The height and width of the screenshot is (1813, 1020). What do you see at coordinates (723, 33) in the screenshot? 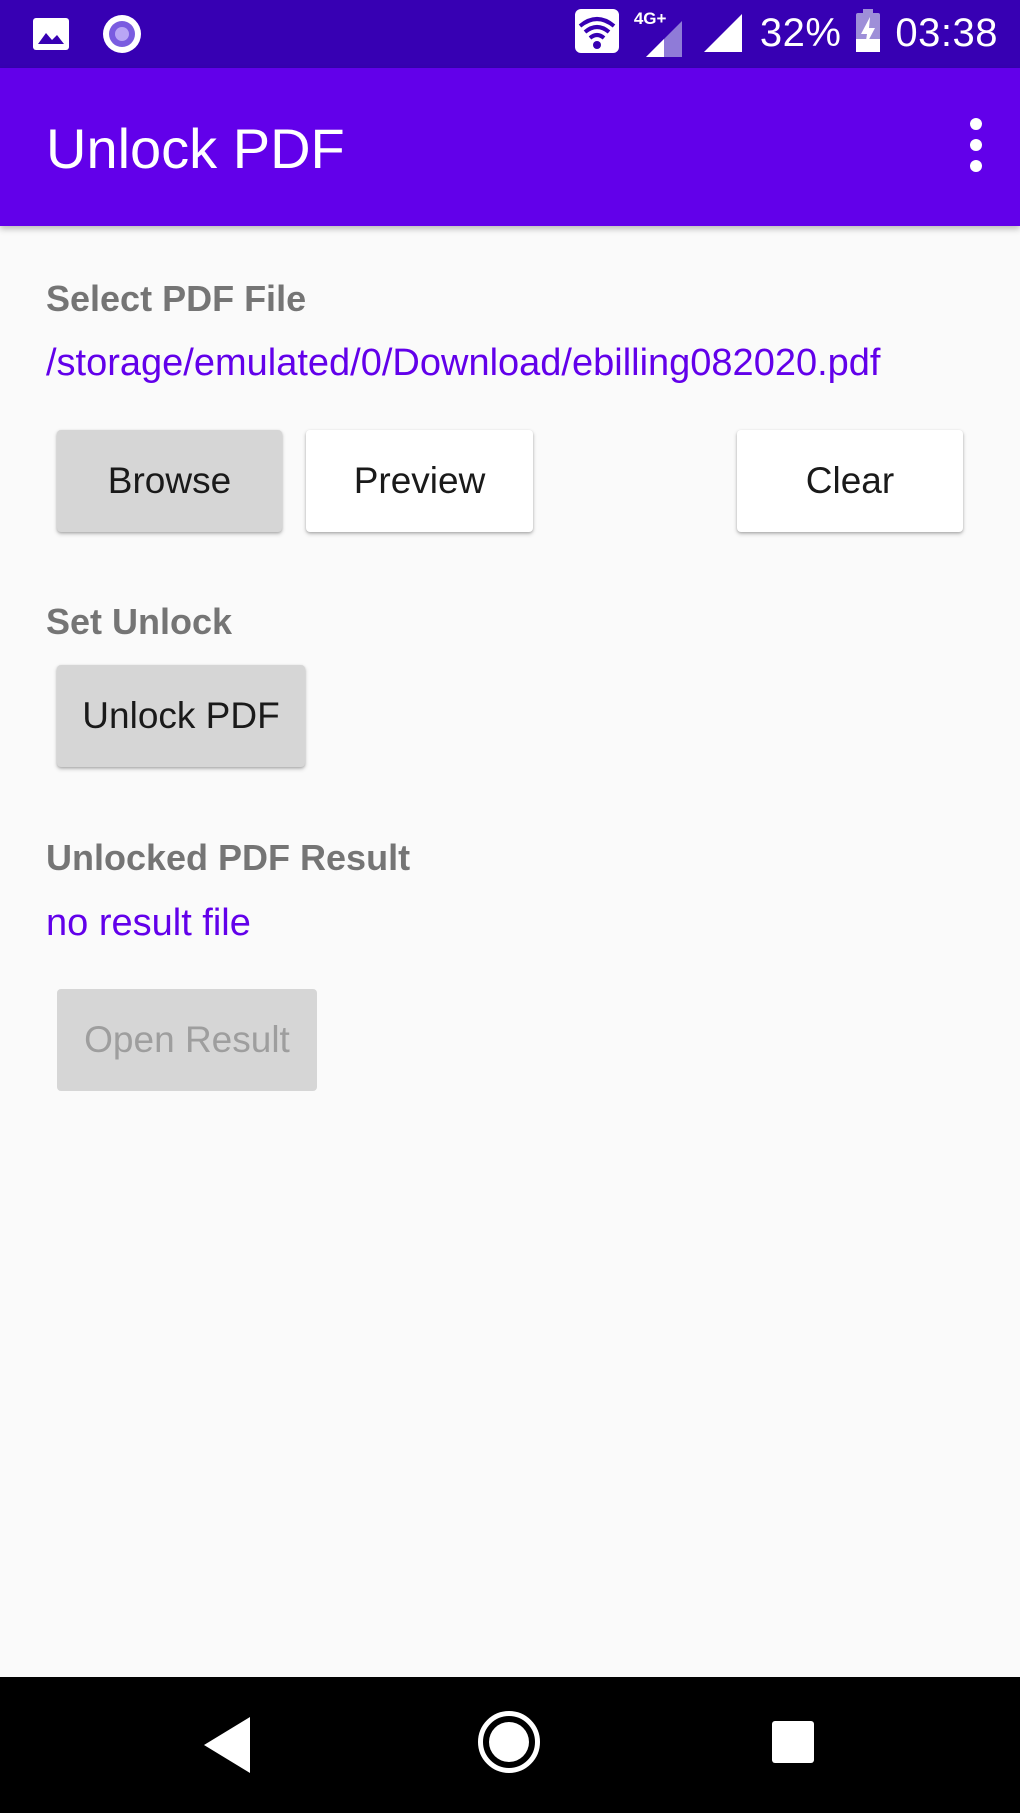
I see `signal-icon` at bounding box center [723, 33].